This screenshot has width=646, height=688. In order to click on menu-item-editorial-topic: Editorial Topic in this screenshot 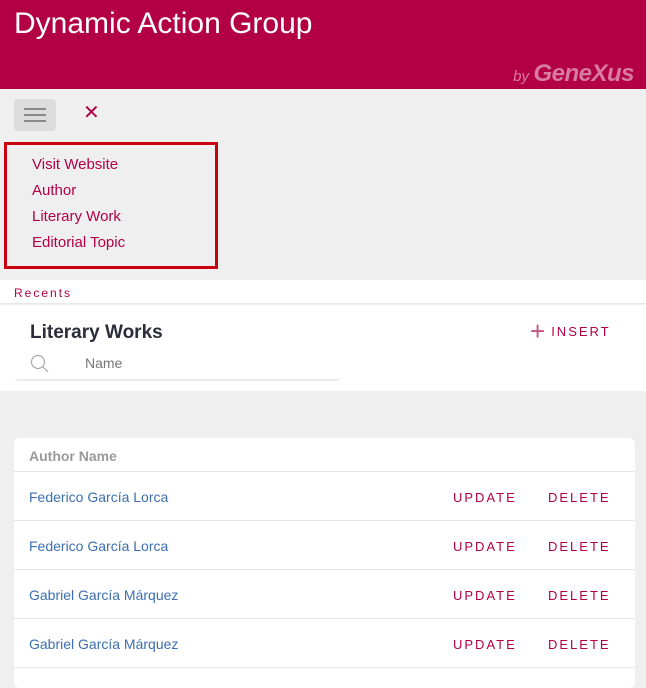, I will do `click(78, 242)`.